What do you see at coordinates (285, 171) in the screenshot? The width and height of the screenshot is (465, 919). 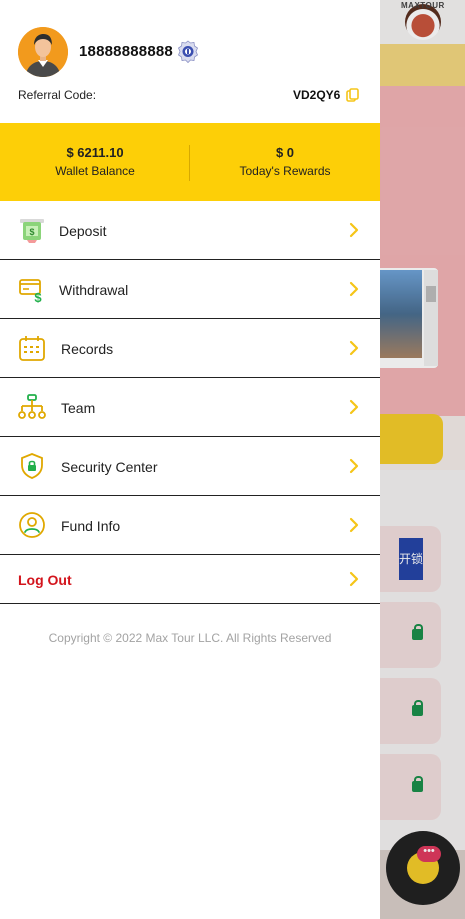 I see `todays-rewards-label: Today's Rewards` at bounding box center [285, 171].